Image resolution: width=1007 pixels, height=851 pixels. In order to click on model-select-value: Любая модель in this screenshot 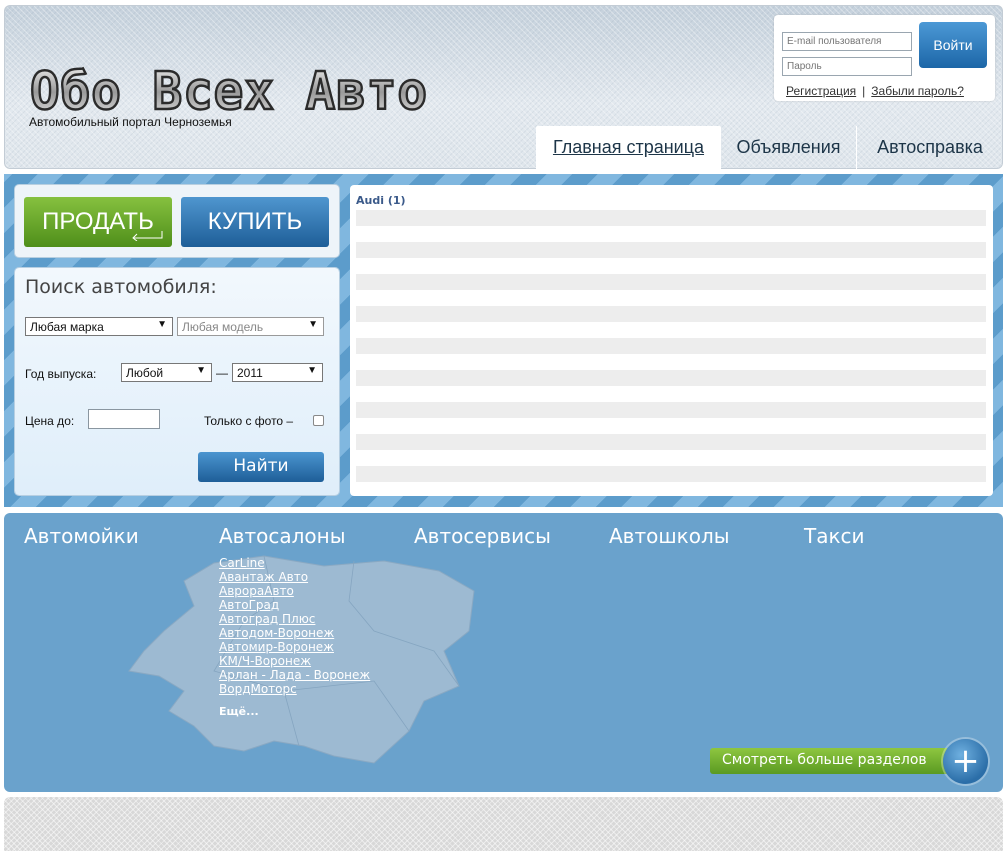, I will do `click(223, 327)`.